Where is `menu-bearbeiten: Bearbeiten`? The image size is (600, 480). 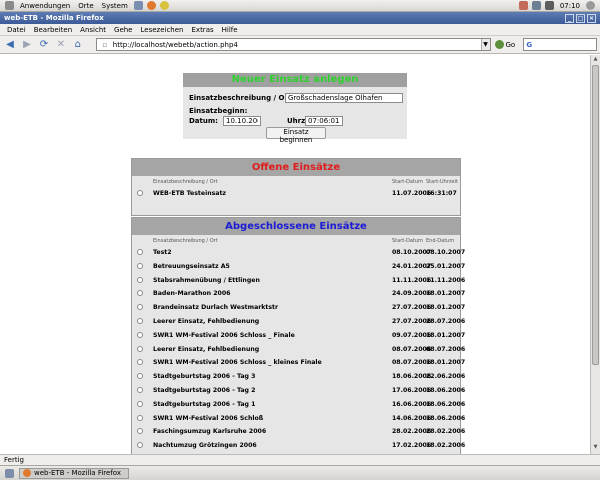 menu-bearbeiten: Bearbeiten is located at coordinates (53, 30).